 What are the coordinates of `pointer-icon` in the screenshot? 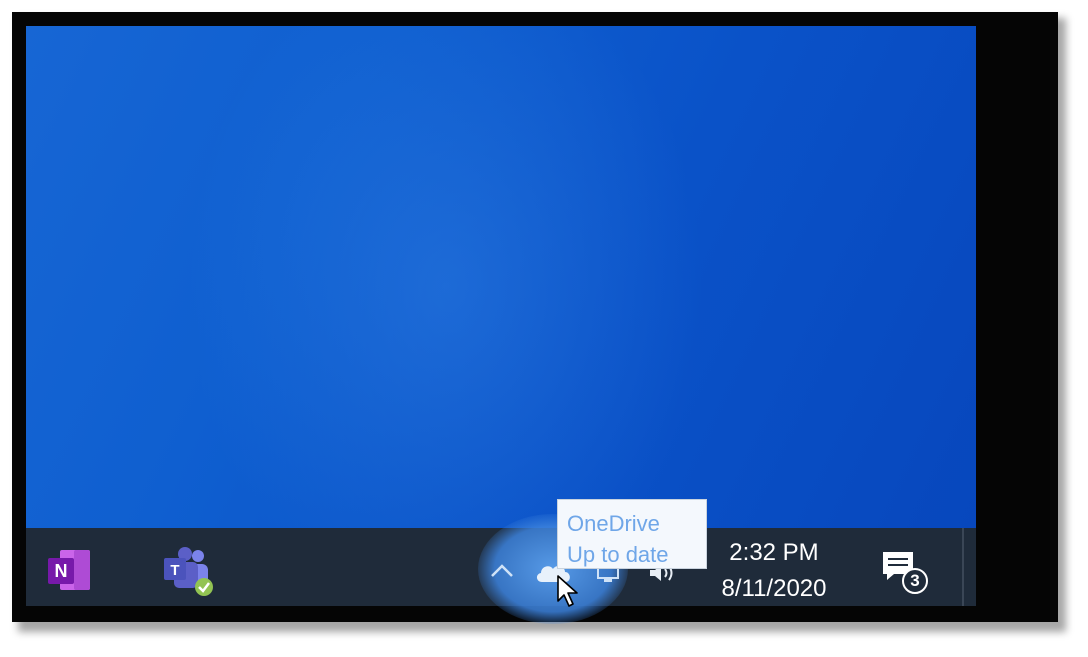 It's located at (567, 591).